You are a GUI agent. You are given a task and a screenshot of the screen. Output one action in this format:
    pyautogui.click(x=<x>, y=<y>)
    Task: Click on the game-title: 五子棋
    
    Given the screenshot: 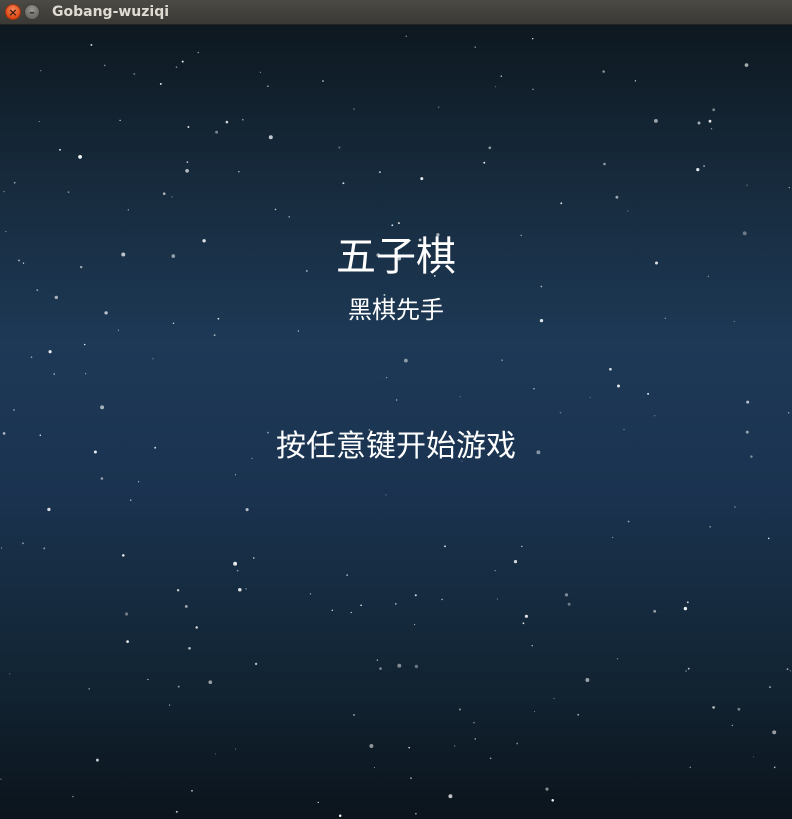 What is the action you would take?
    pyautogui.click(x=396, y=257)
    